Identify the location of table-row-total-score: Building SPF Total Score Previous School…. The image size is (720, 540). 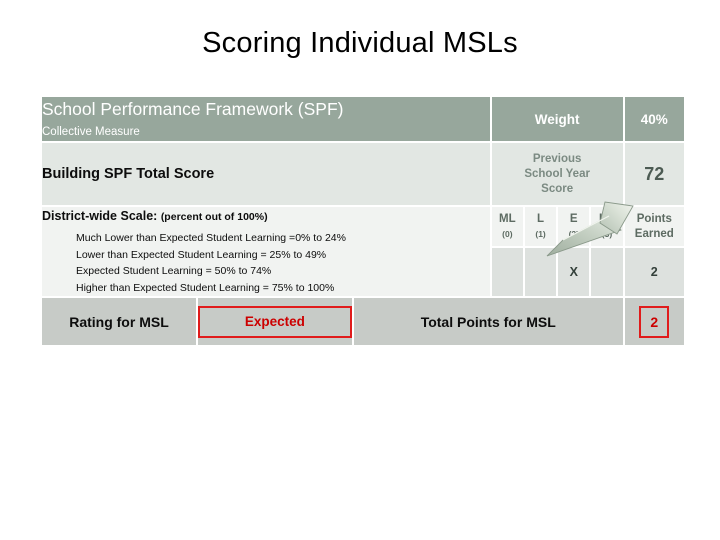
(363, 174).